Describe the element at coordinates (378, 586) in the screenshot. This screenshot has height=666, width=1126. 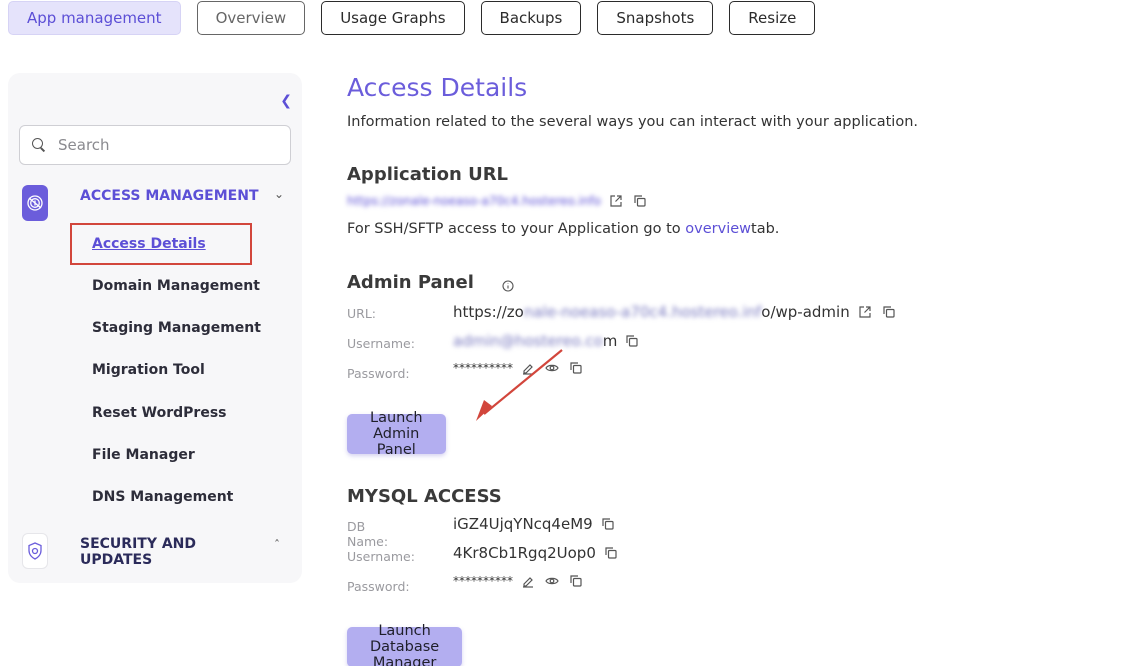
I see `db-password-label: Password:` at that location.